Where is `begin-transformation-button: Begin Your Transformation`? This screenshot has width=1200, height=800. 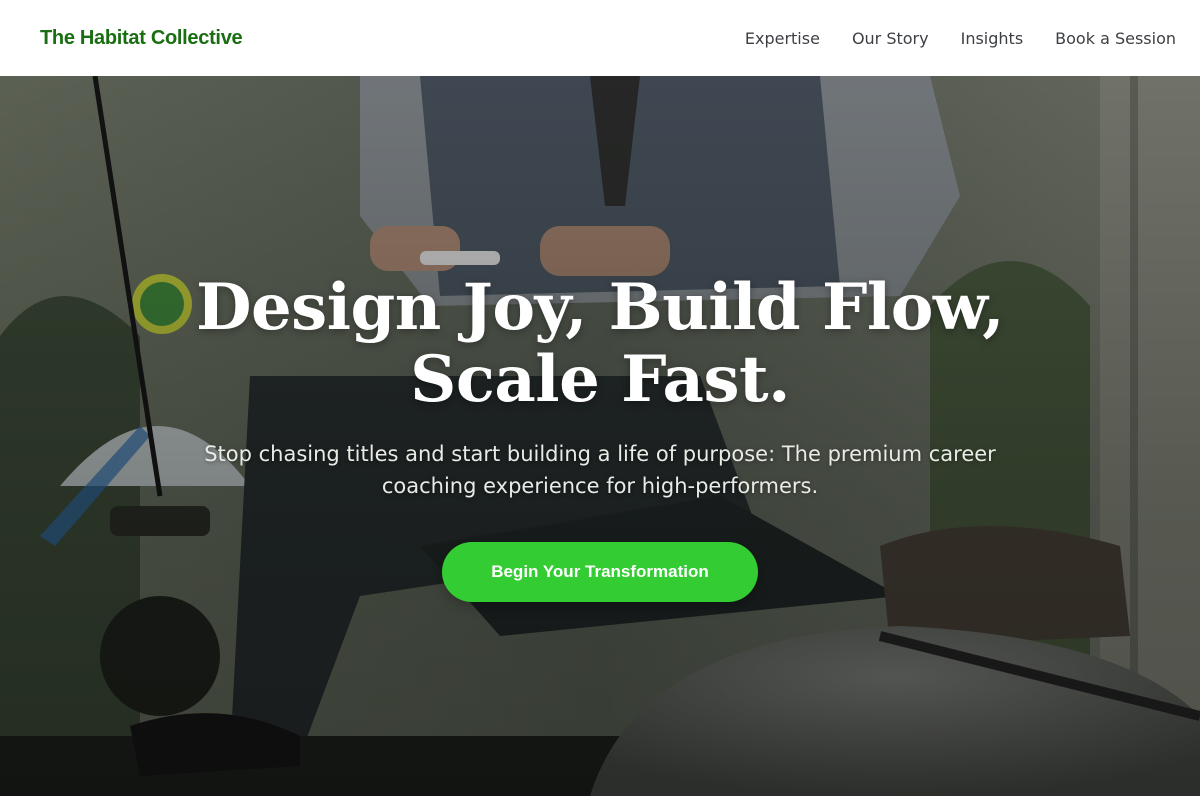
begin-transformation-button: Begin Your Transformation is located at coordinates (600, 572).